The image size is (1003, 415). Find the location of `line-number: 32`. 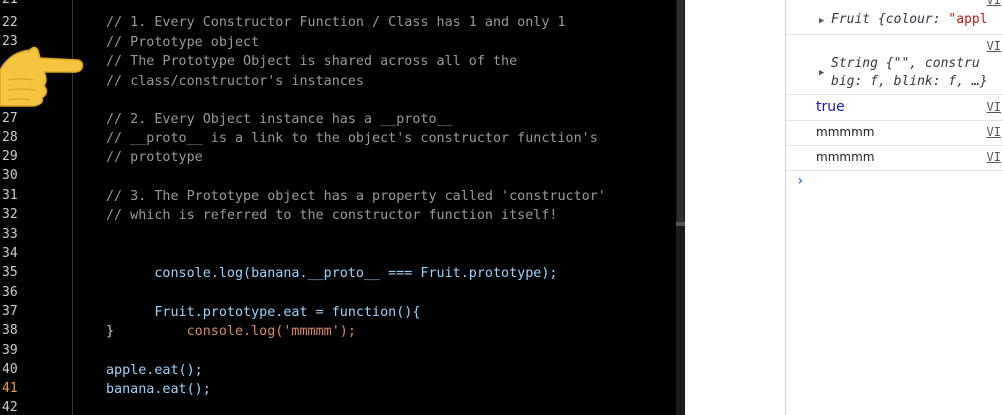

line-number: 32 is located at coordinates (10, 214).